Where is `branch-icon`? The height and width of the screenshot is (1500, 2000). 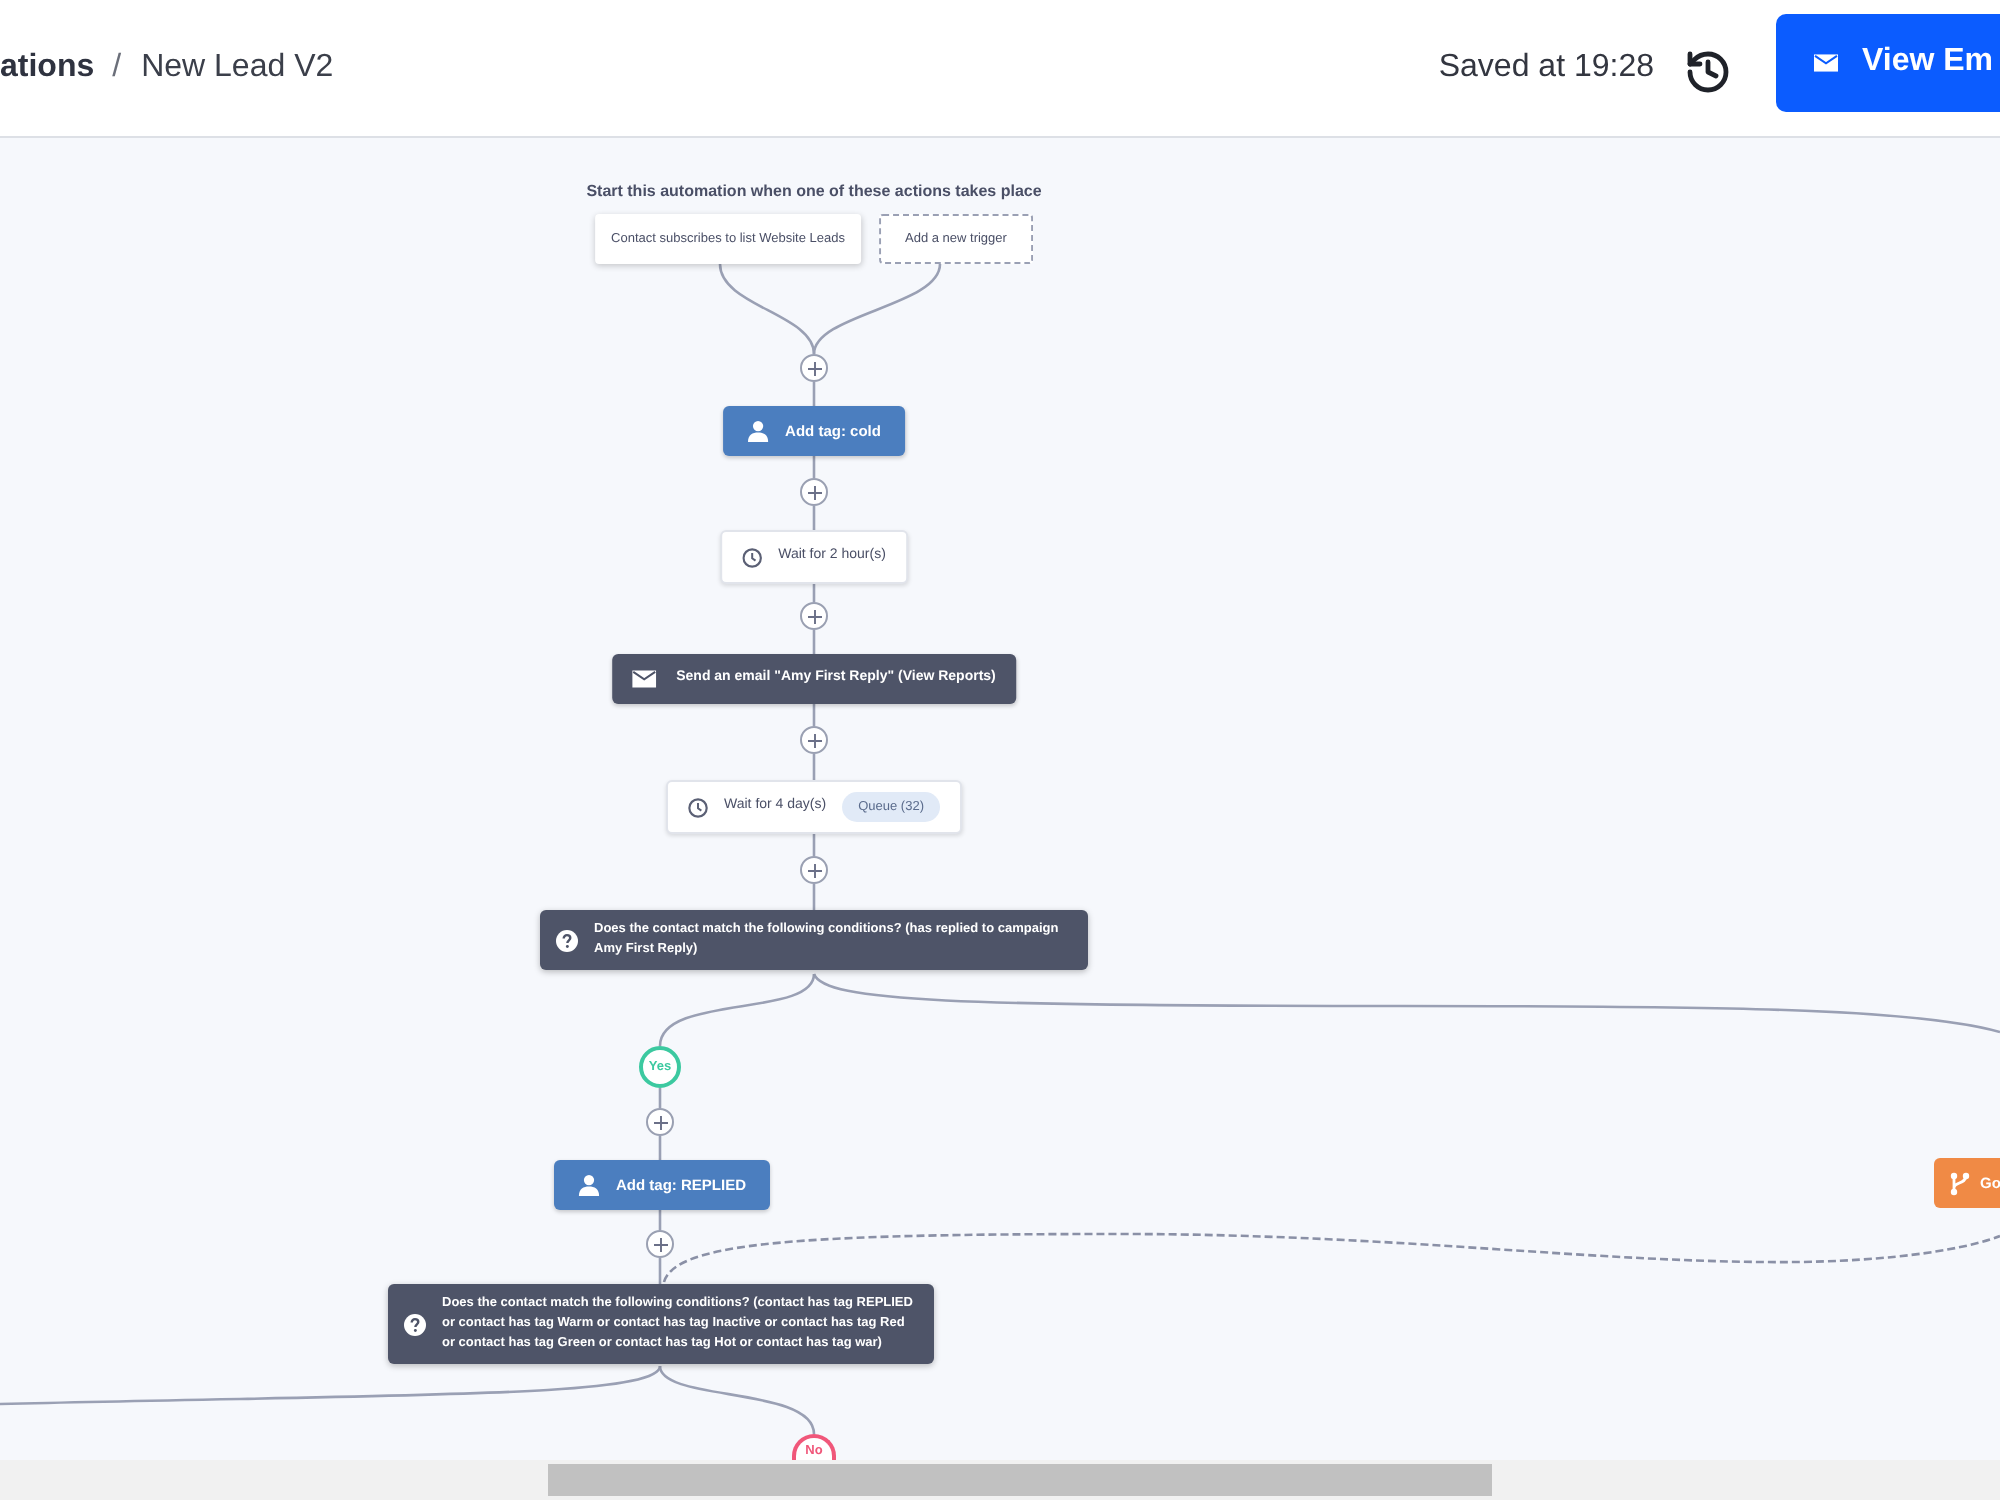 branch-icon is located at coordinates (1960, 1183).